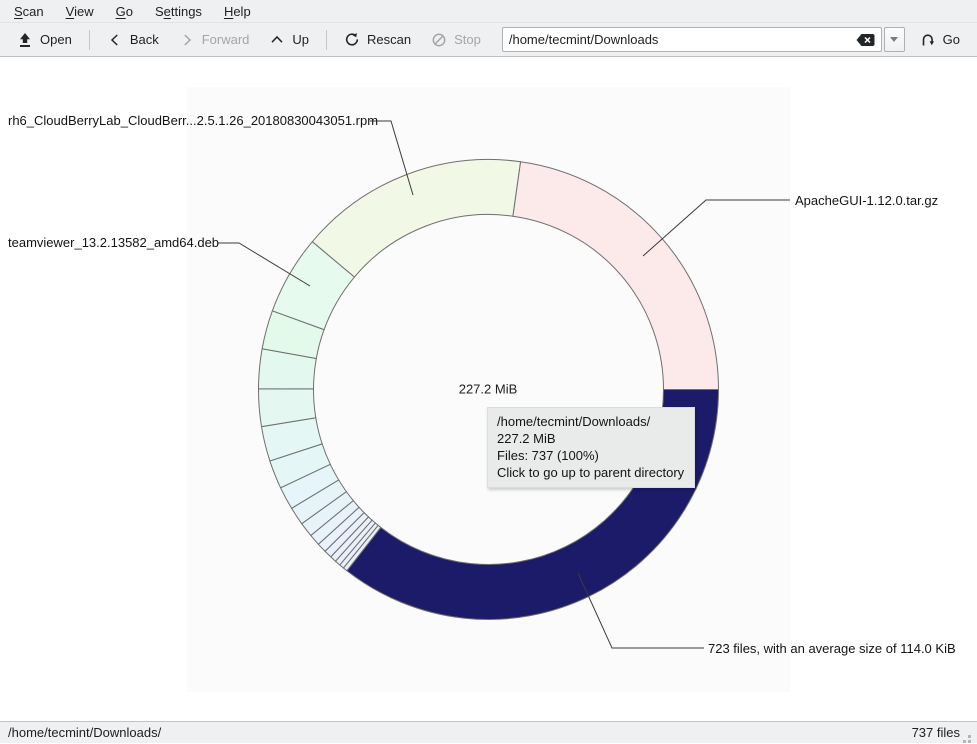 The width and height of the screenshot is (977, 744). I want to click on open-button: Open, so click(44, 40).